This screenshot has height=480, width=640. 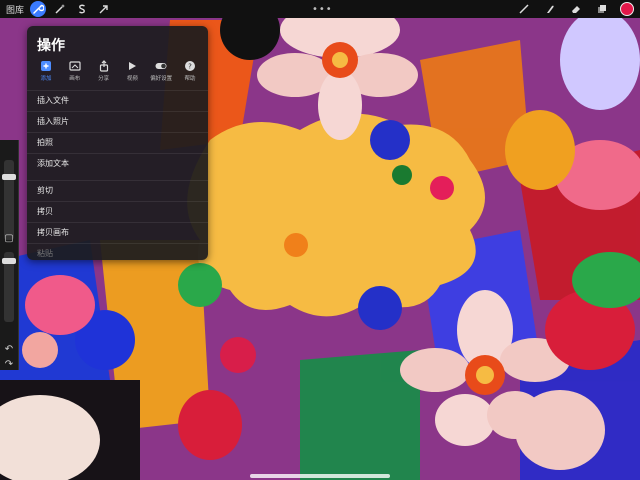 What do you see at coordinates (75, 66) in the screenshot?
I see `canvas-icon` at bounding box center [75, 66].